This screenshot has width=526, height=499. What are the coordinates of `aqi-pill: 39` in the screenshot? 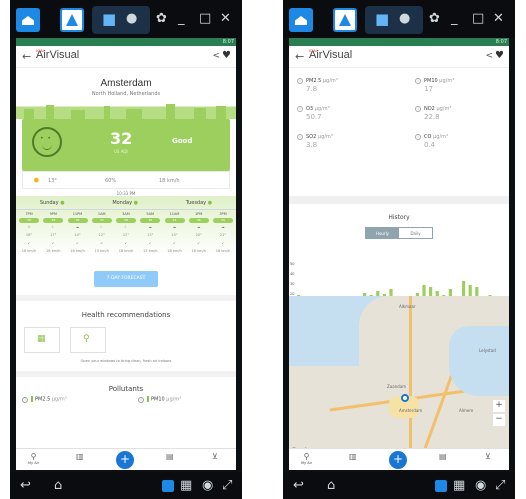 It's located at (223, 220).